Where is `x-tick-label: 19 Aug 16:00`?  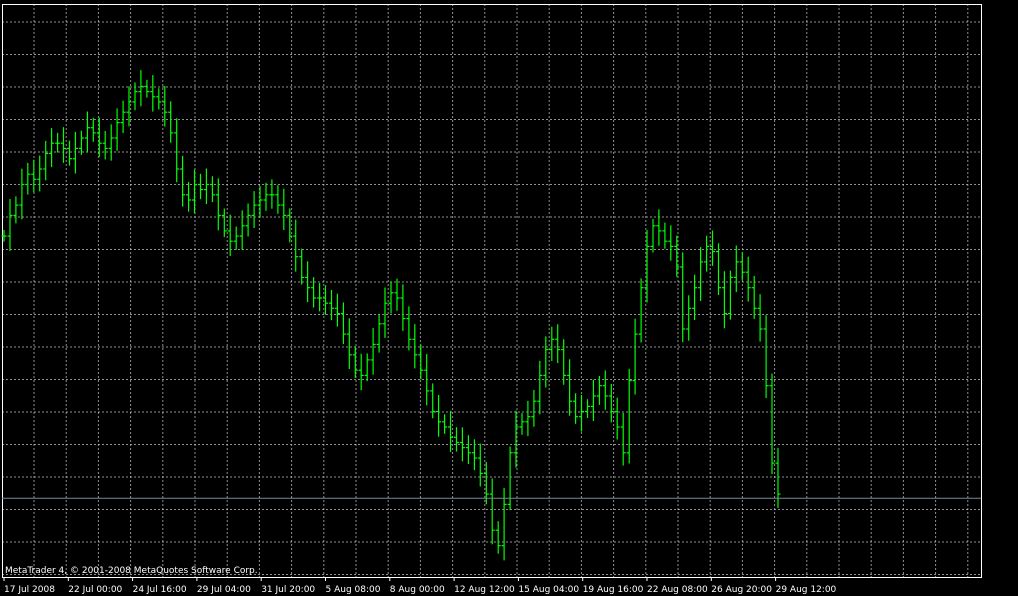 x-tick-label: 19 Aug 16:00 is located at coordinates (613, 590).